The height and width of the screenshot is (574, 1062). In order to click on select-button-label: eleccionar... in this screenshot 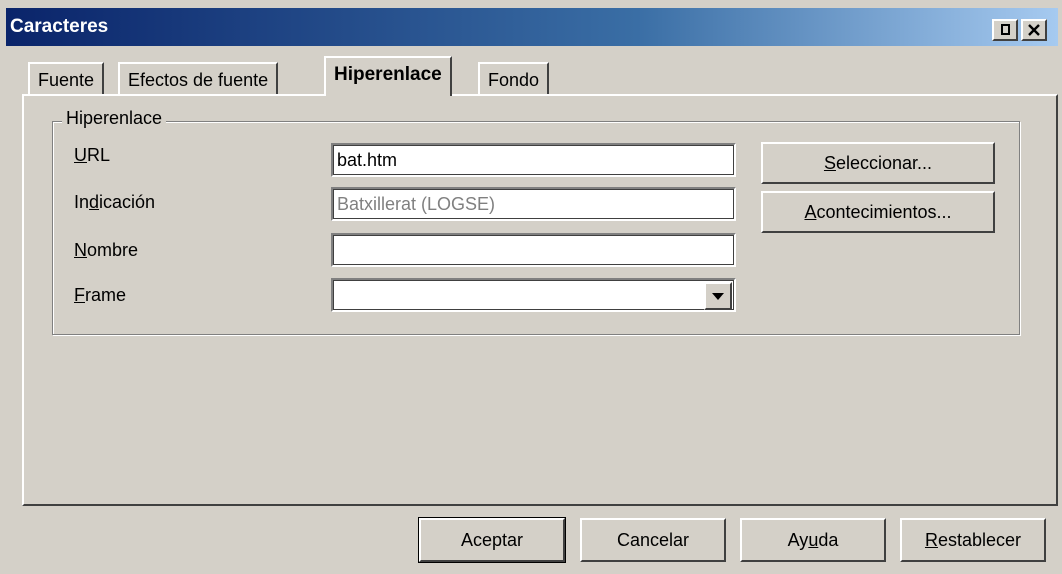, I will do `click(884, 163)`.